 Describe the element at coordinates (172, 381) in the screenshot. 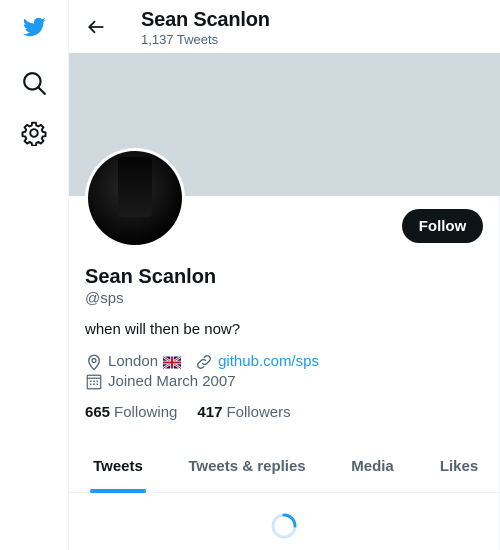

I see `profile-joined: Joined March 2007` at that location.